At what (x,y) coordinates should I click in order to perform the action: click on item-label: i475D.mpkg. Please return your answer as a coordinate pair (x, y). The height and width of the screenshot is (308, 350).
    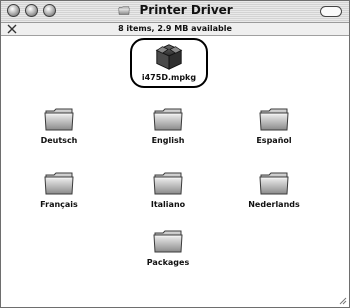
    Looking at the image, I should click on (169, 77).